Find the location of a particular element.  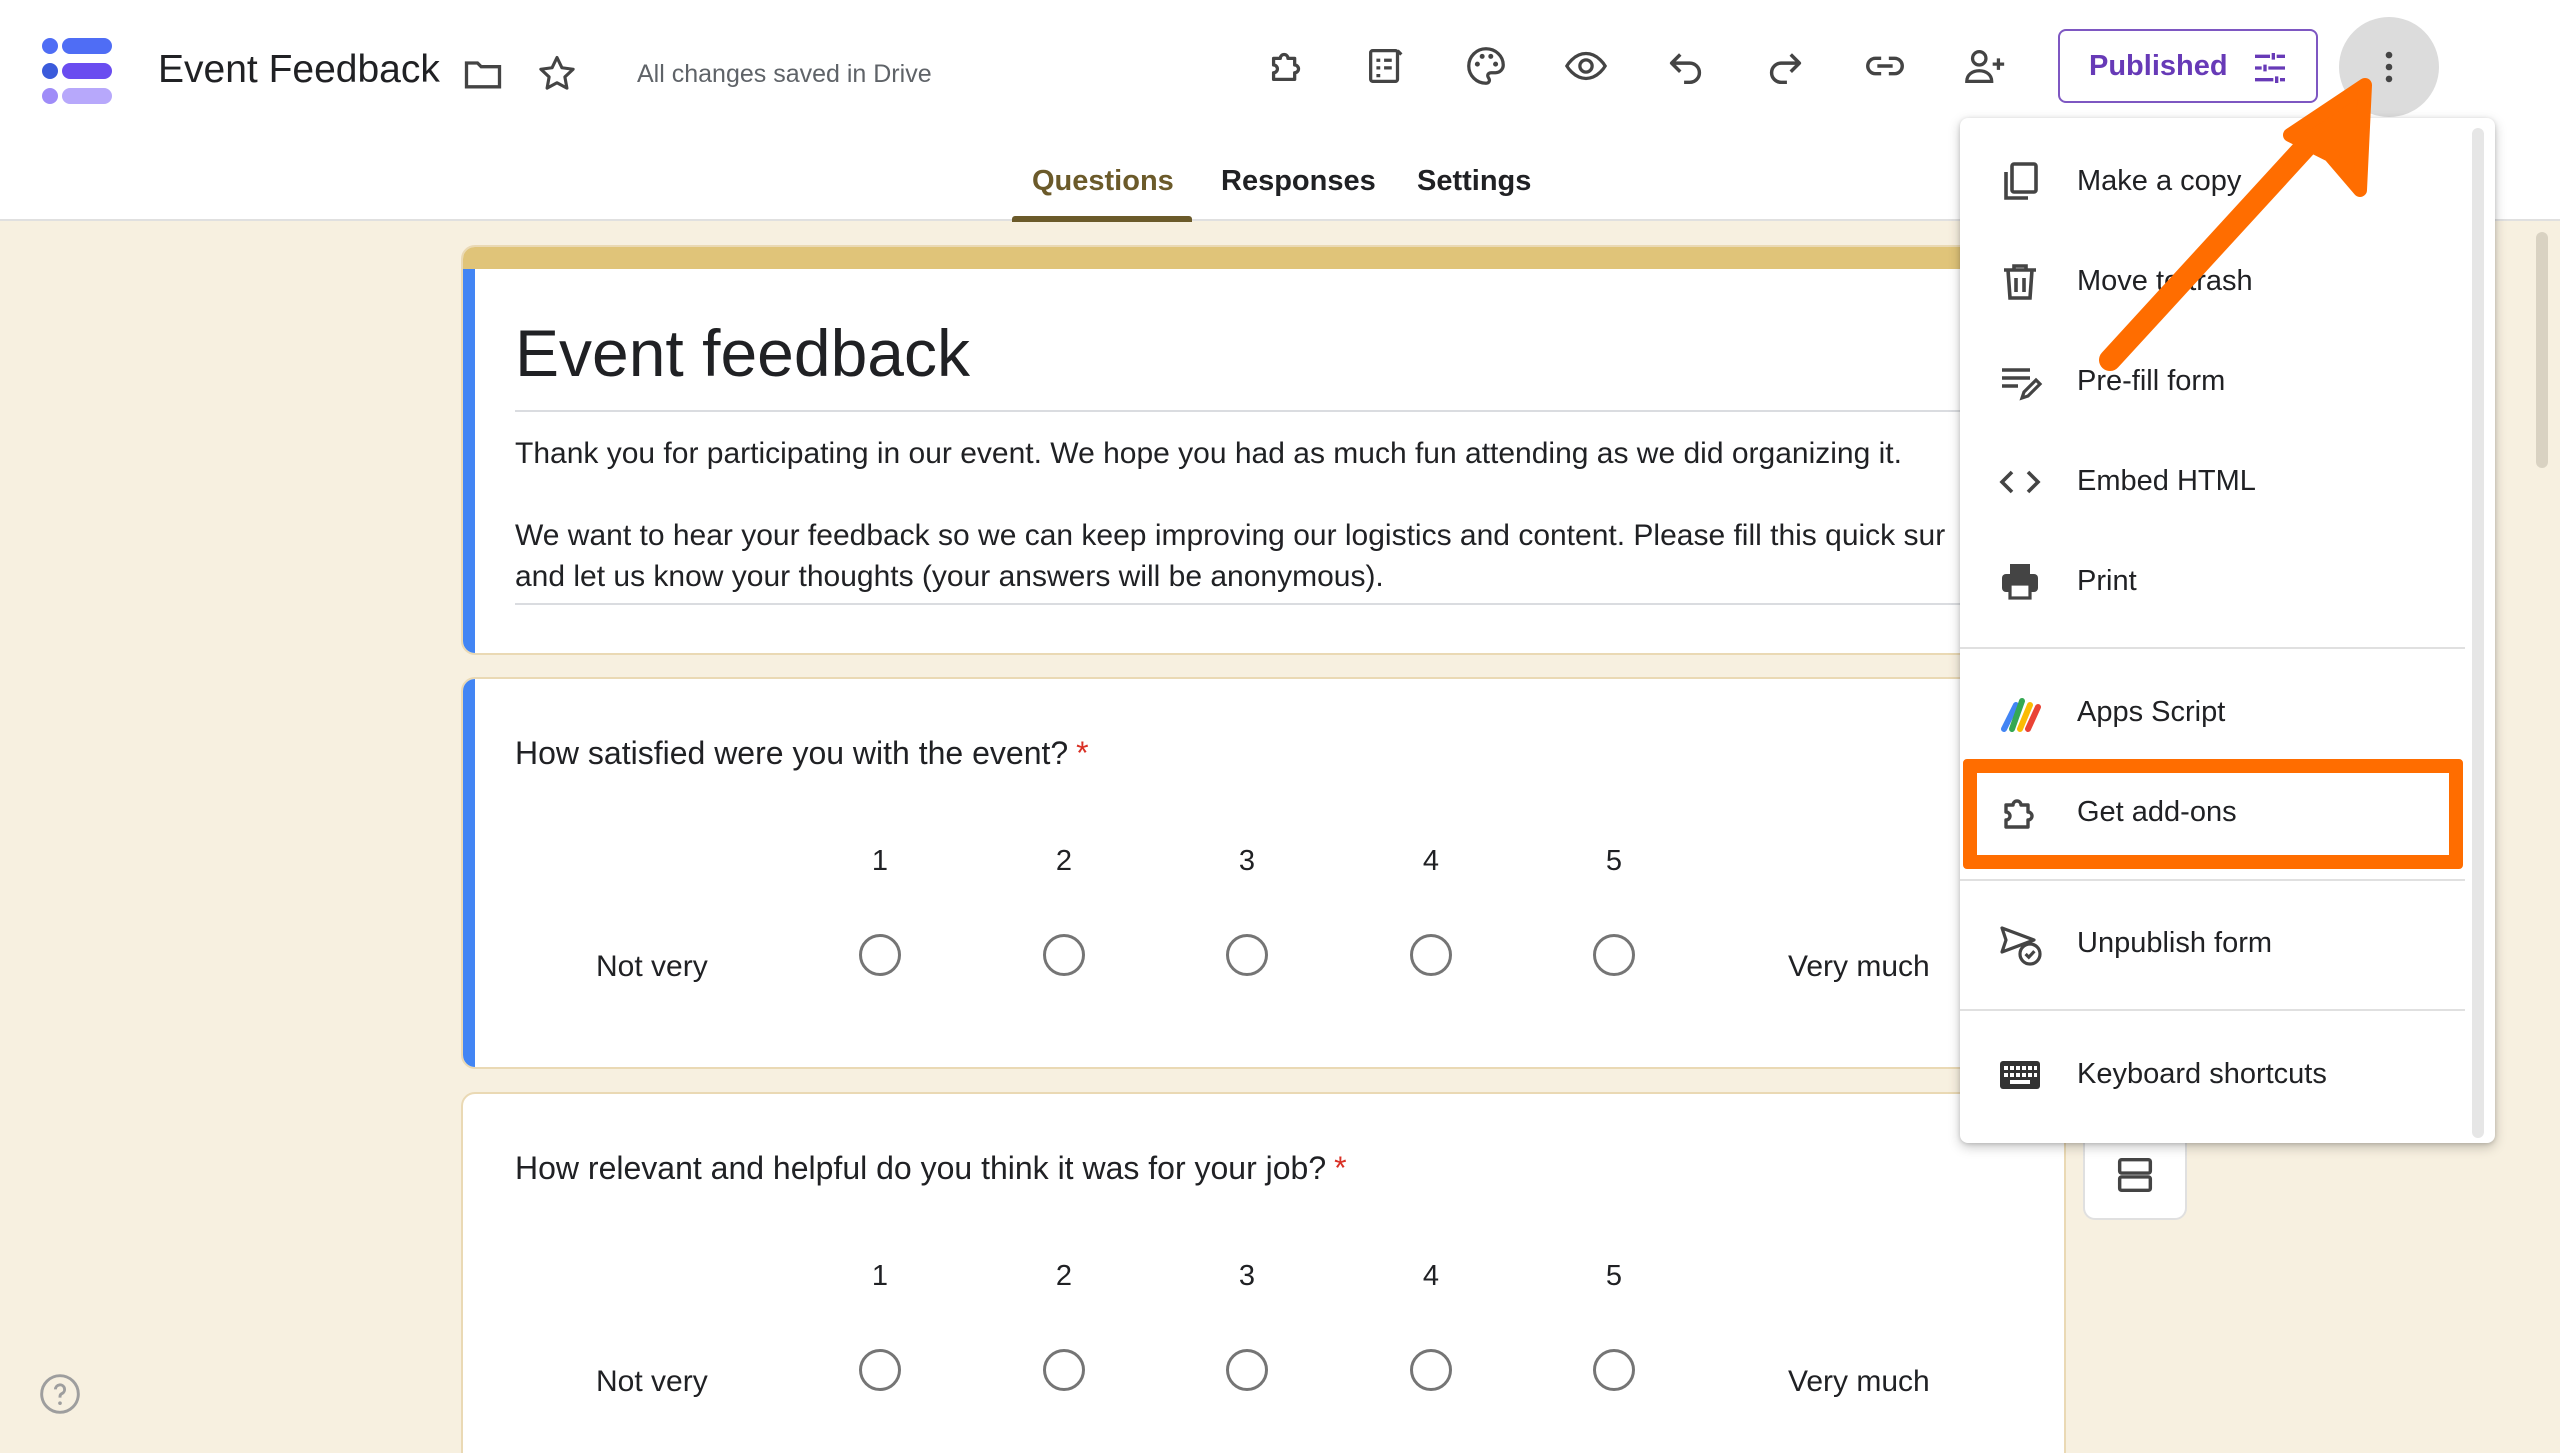

menu-item-unpublish-form: Unpublish form is located at coordinates (2212, 944).